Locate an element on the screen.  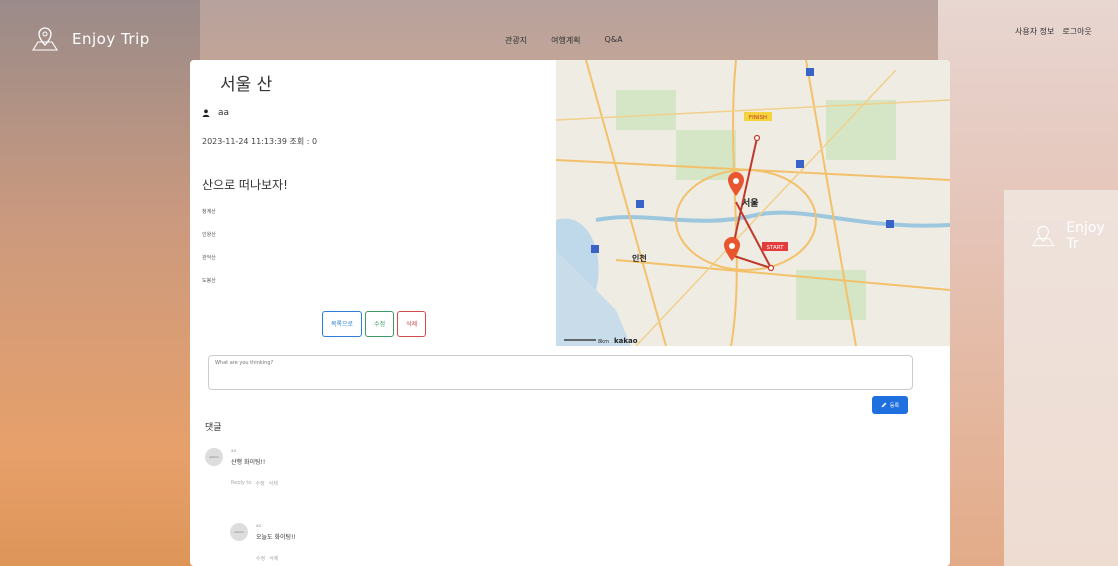
mountain-list: 청계산 인왕산 관악산 도봉산 is located at coordinates (209, 254).